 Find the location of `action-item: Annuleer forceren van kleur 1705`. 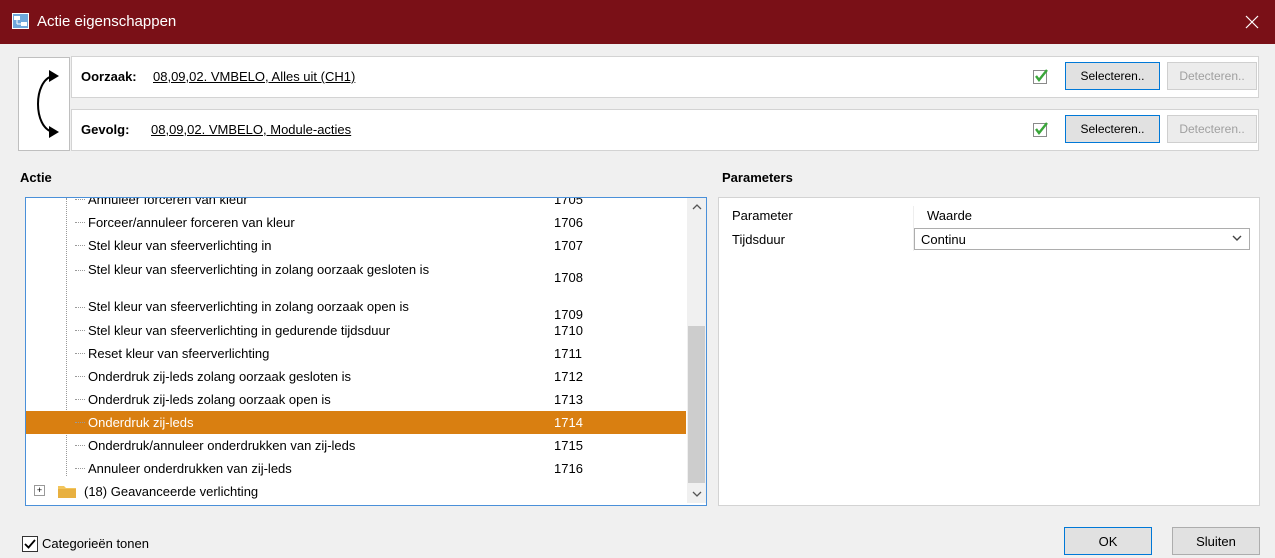

action-item: Annuleer forceren van kleur 1705 is located at coordinates (356, 204).